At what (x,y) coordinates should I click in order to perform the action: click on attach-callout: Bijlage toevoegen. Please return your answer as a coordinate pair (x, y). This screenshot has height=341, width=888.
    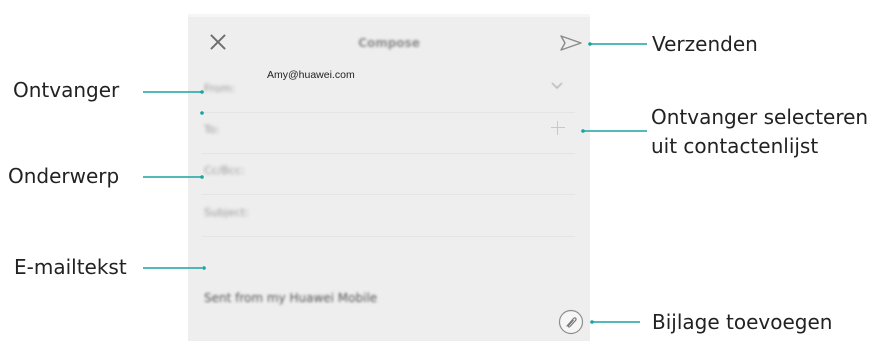
    Looking at the image, I should click on (742, 322).